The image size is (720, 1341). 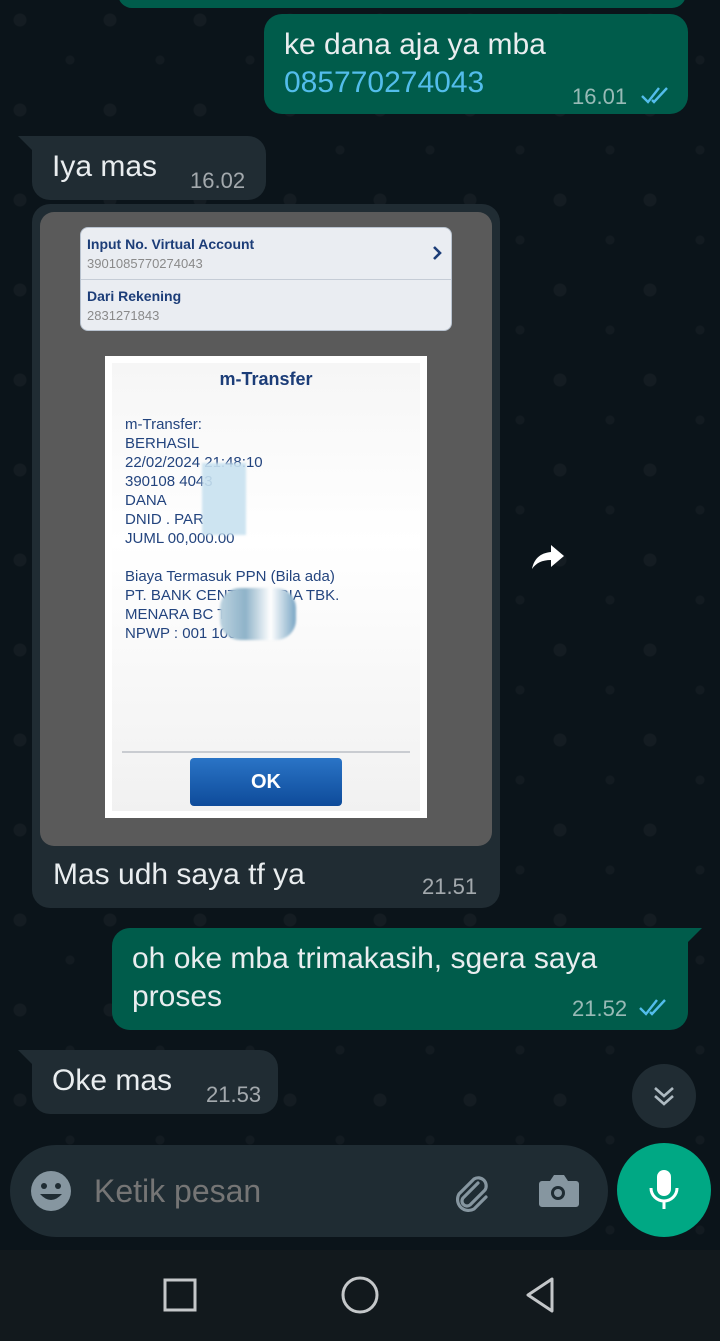 I want to click on message-time: 16.02, so click(x=218, y=180).